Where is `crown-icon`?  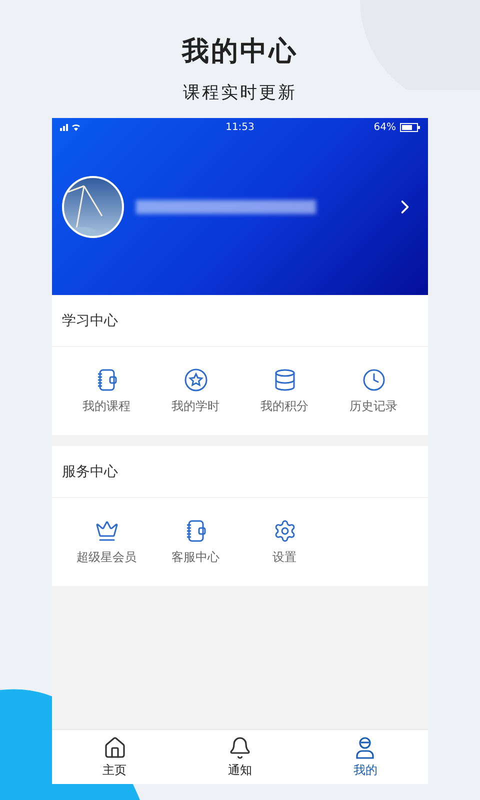
crown-icon is located at coordinates (106, 530).